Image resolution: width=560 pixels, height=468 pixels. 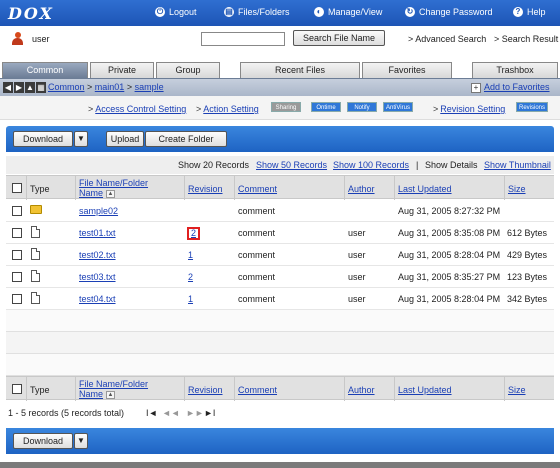 I want to click on tab-private: Private, so click(x=122, y=70).